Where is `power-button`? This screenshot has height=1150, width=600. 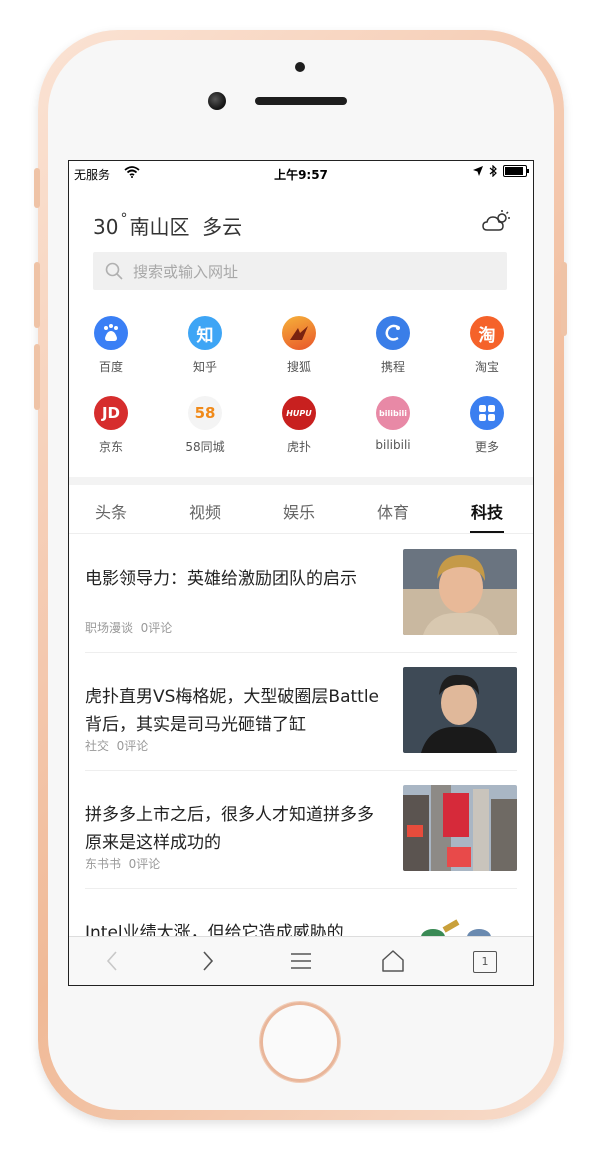 power-button is located at coordinates (564, 299).